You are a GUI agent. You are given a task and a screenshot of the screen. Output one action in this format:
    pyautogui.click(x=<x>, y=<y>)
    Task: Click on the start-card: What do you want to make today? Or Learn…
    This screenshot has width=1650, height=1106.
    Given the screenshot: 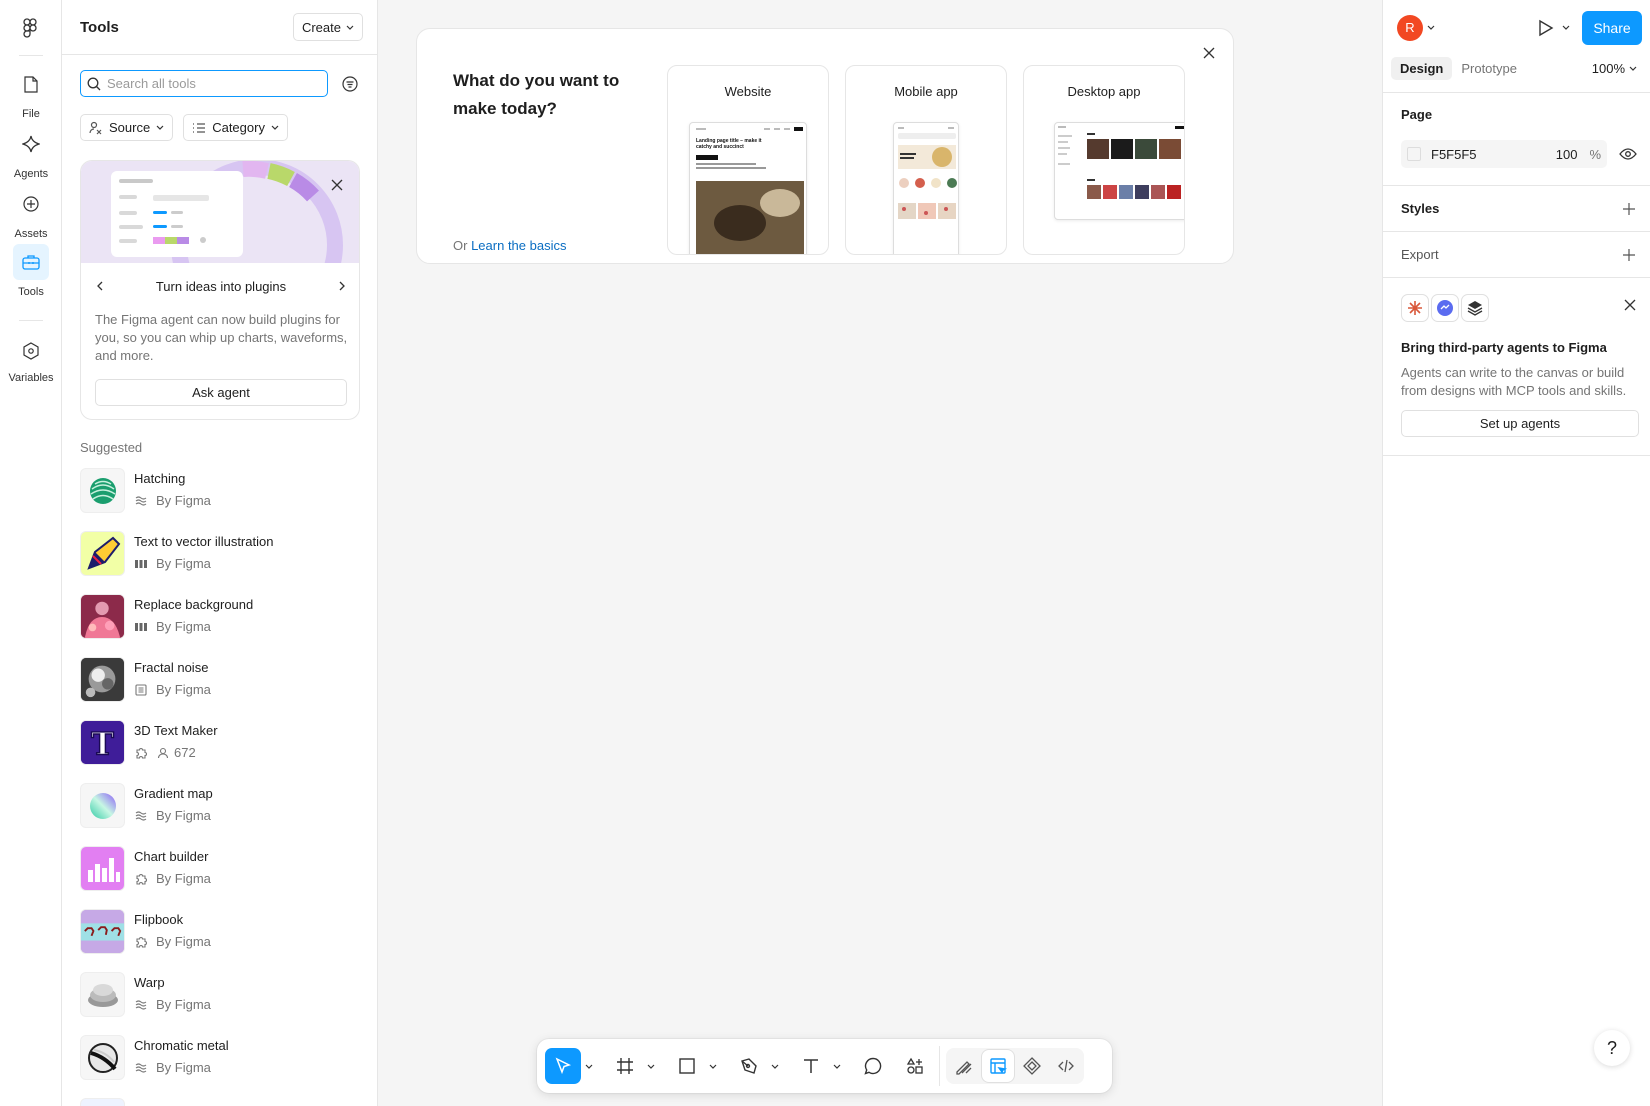 What is the action you would take?
    pyautogui.click(x=825, y=146)
    